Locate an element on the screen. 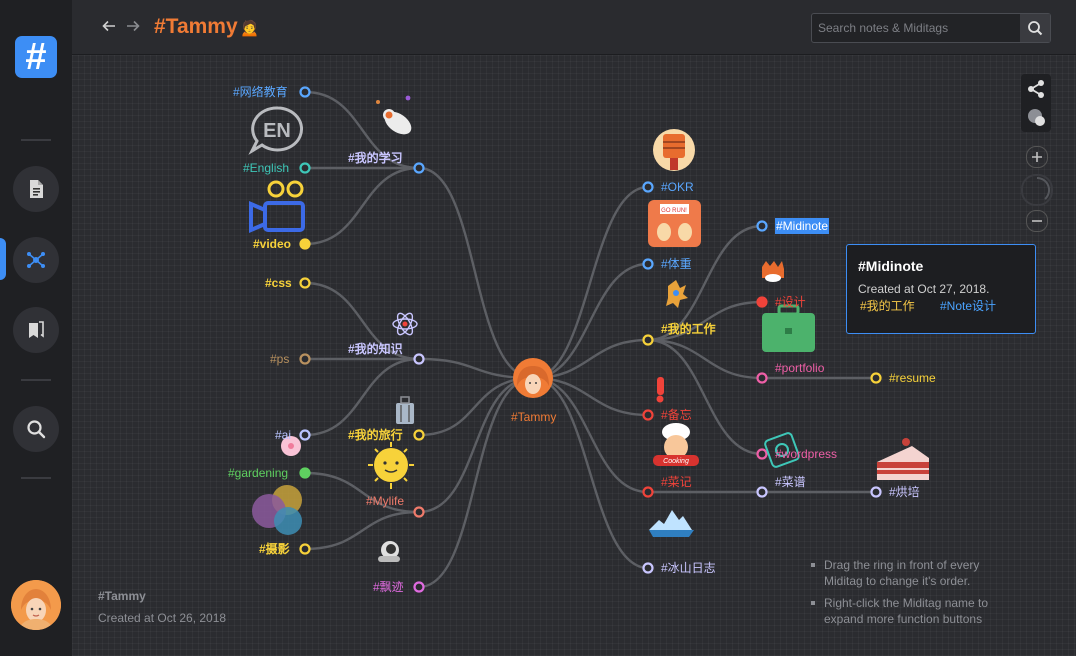 This screenshot has width=1076, height=656. tag-ring-video is located at coordinates (305, 244).